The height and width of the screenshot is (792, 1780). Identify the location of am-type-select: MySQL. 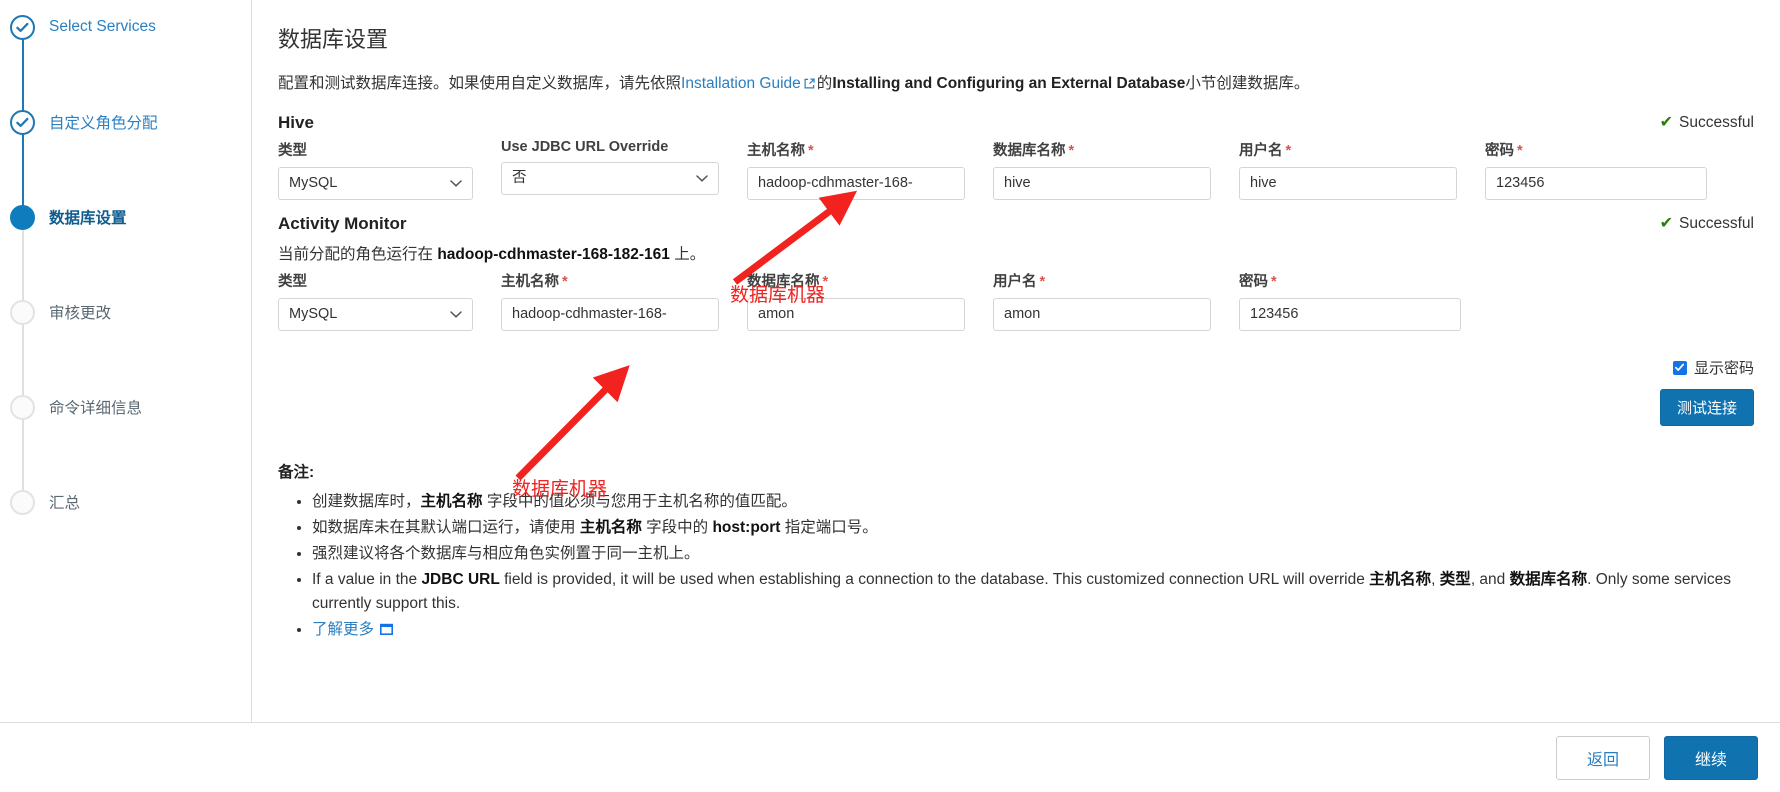
(375, 315).